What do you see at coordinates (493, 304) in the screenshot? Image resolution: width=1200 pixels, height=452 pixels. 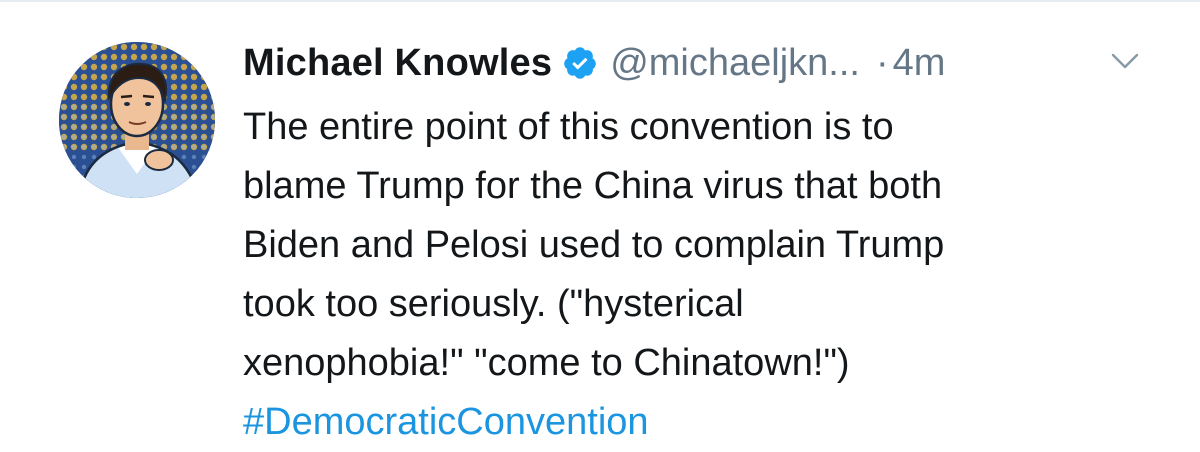 I see `tweet-text-line: took too seriously. ("hysterical` at bounding box center [493, 304].